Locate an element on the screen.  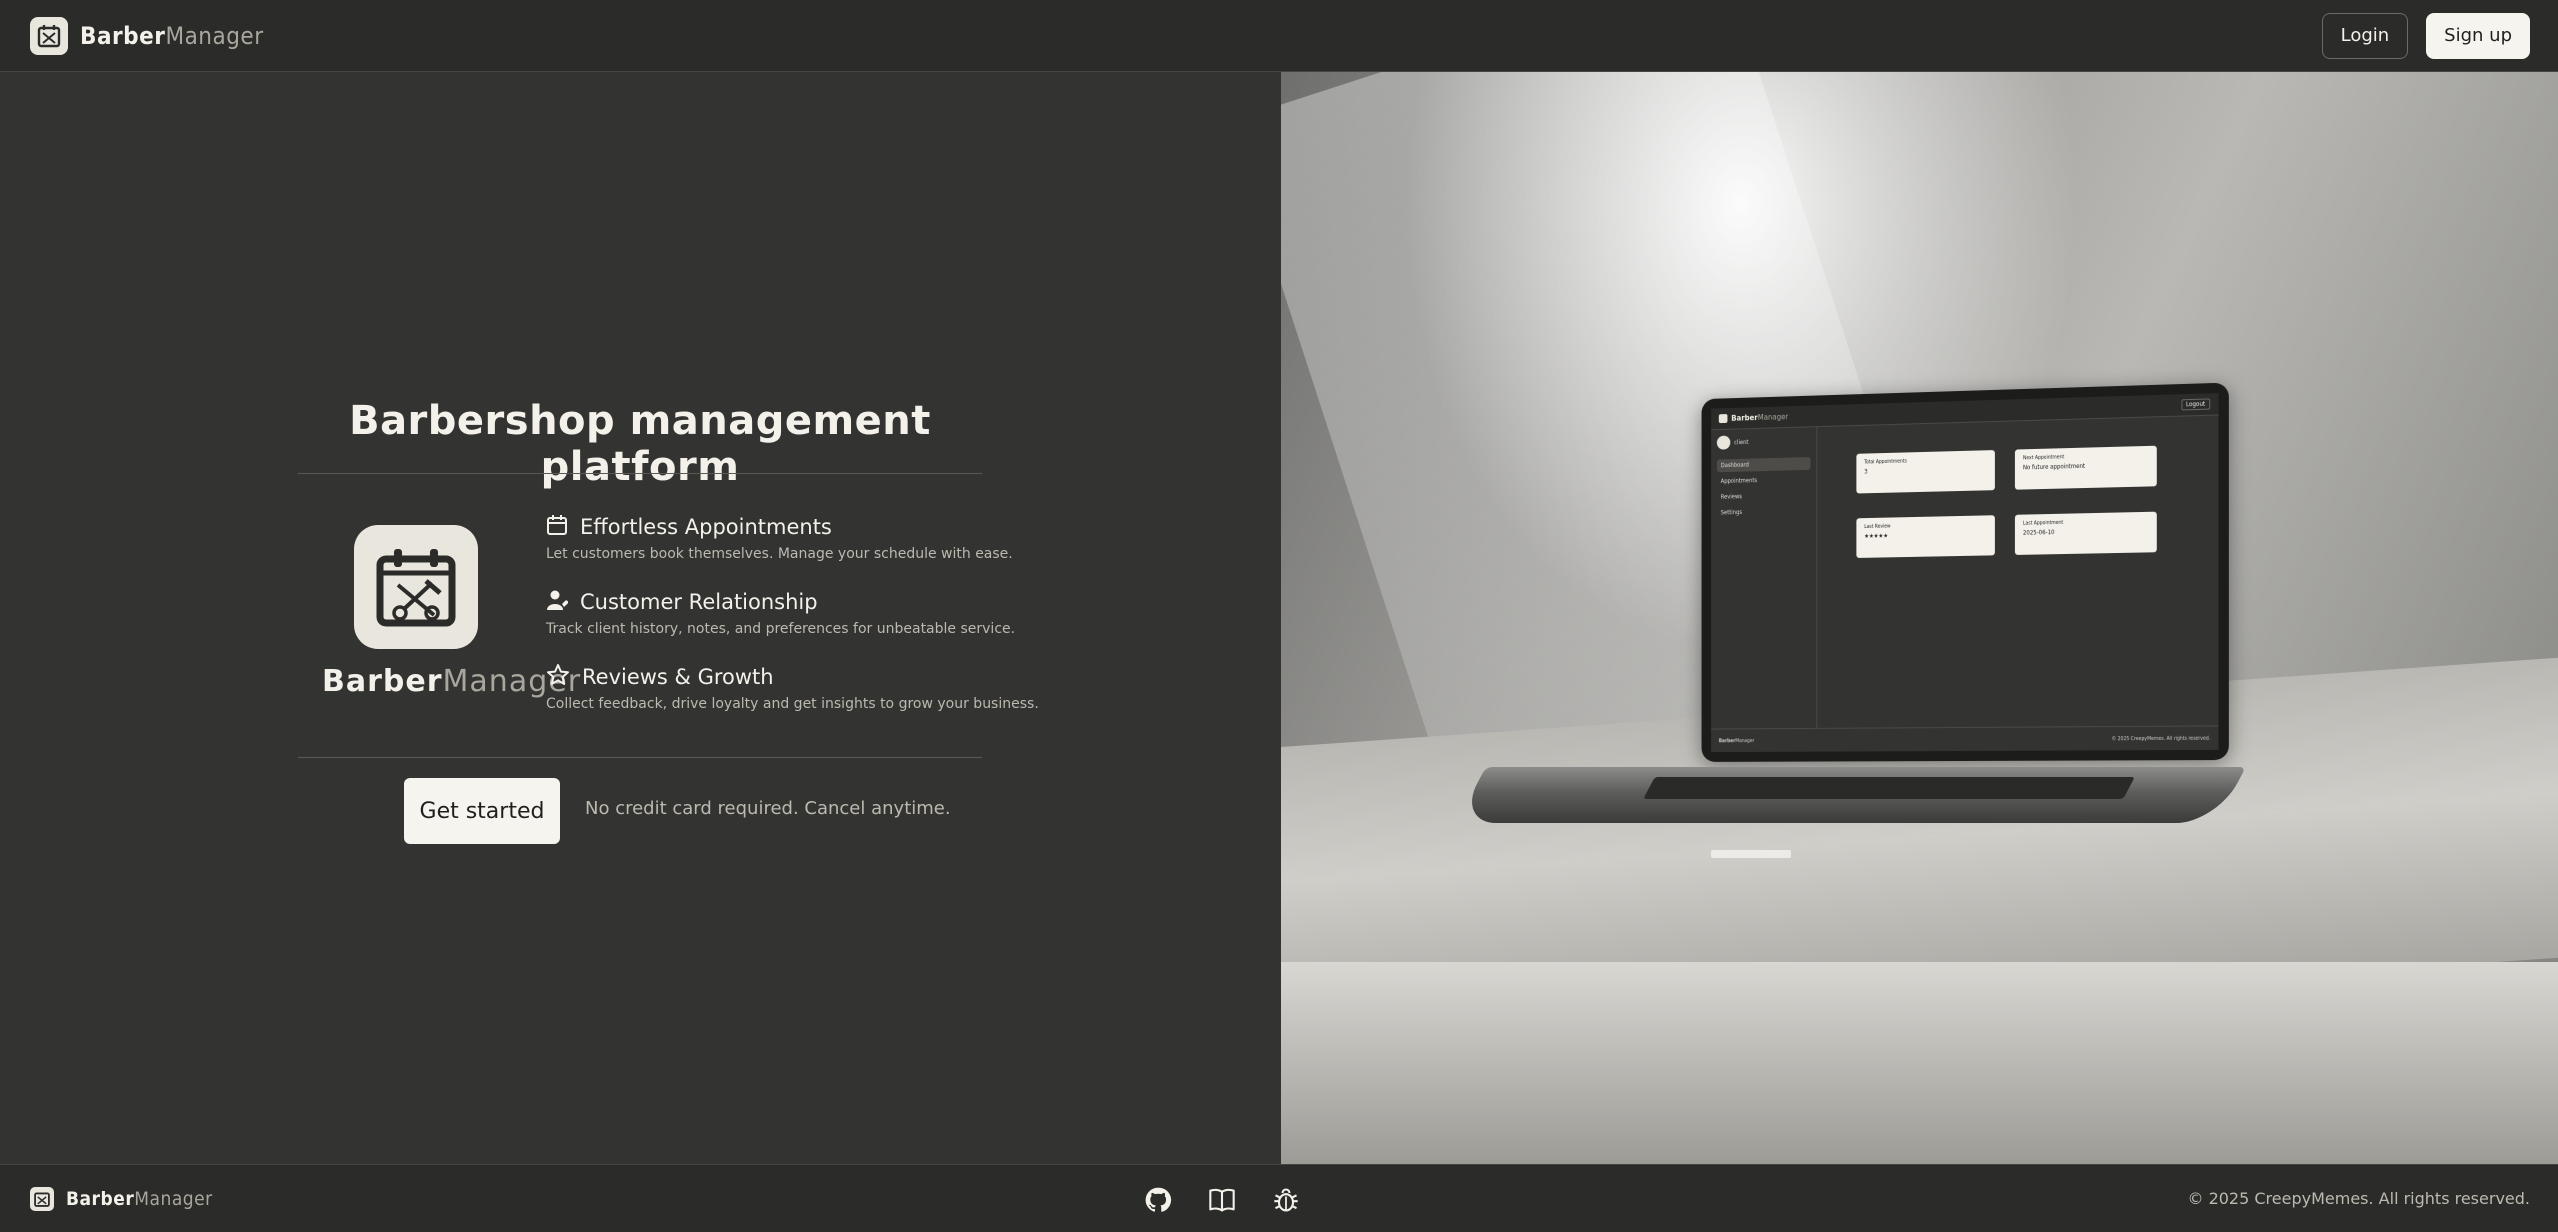
bug-icon is located at coordinates (1286, 1200).